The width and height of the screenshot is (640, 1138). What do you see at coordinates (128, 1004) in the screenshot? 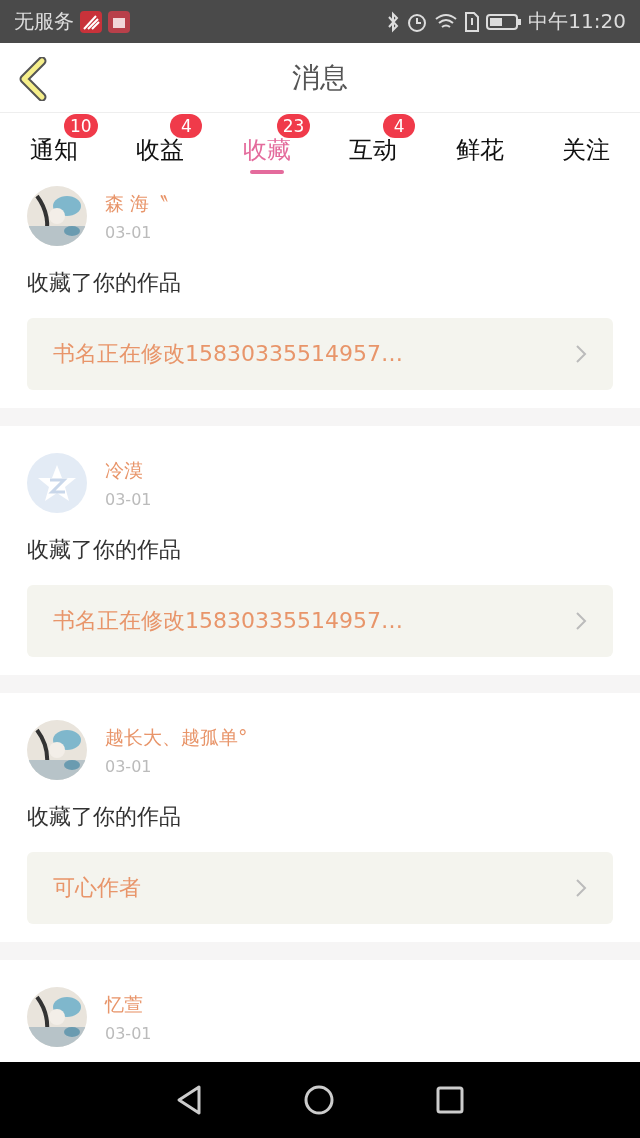
I see `user-name: 忆萱` at bounding box center [128, 1004].